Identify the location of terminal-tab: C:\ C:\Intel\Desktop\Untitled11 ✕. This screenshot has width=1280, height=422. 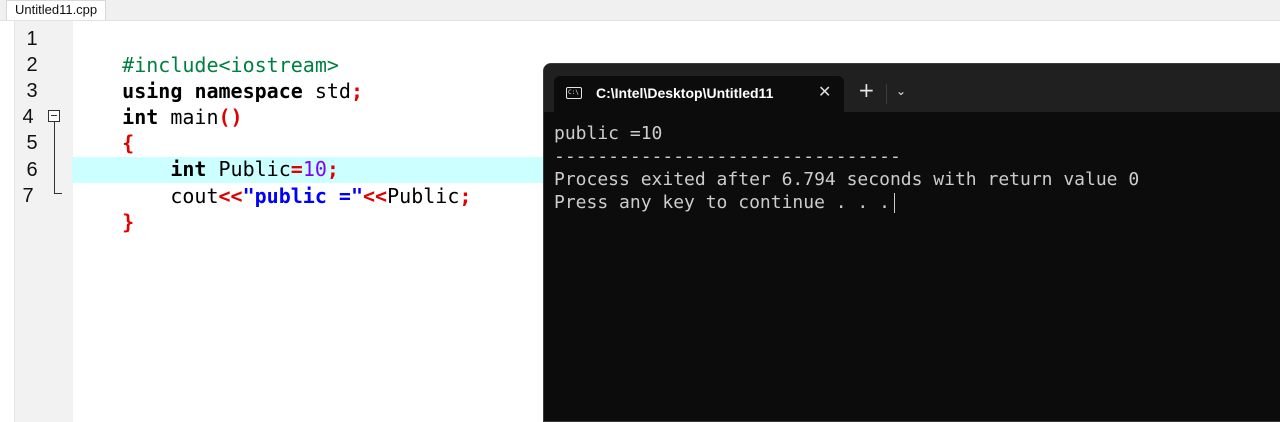
(699, 94).